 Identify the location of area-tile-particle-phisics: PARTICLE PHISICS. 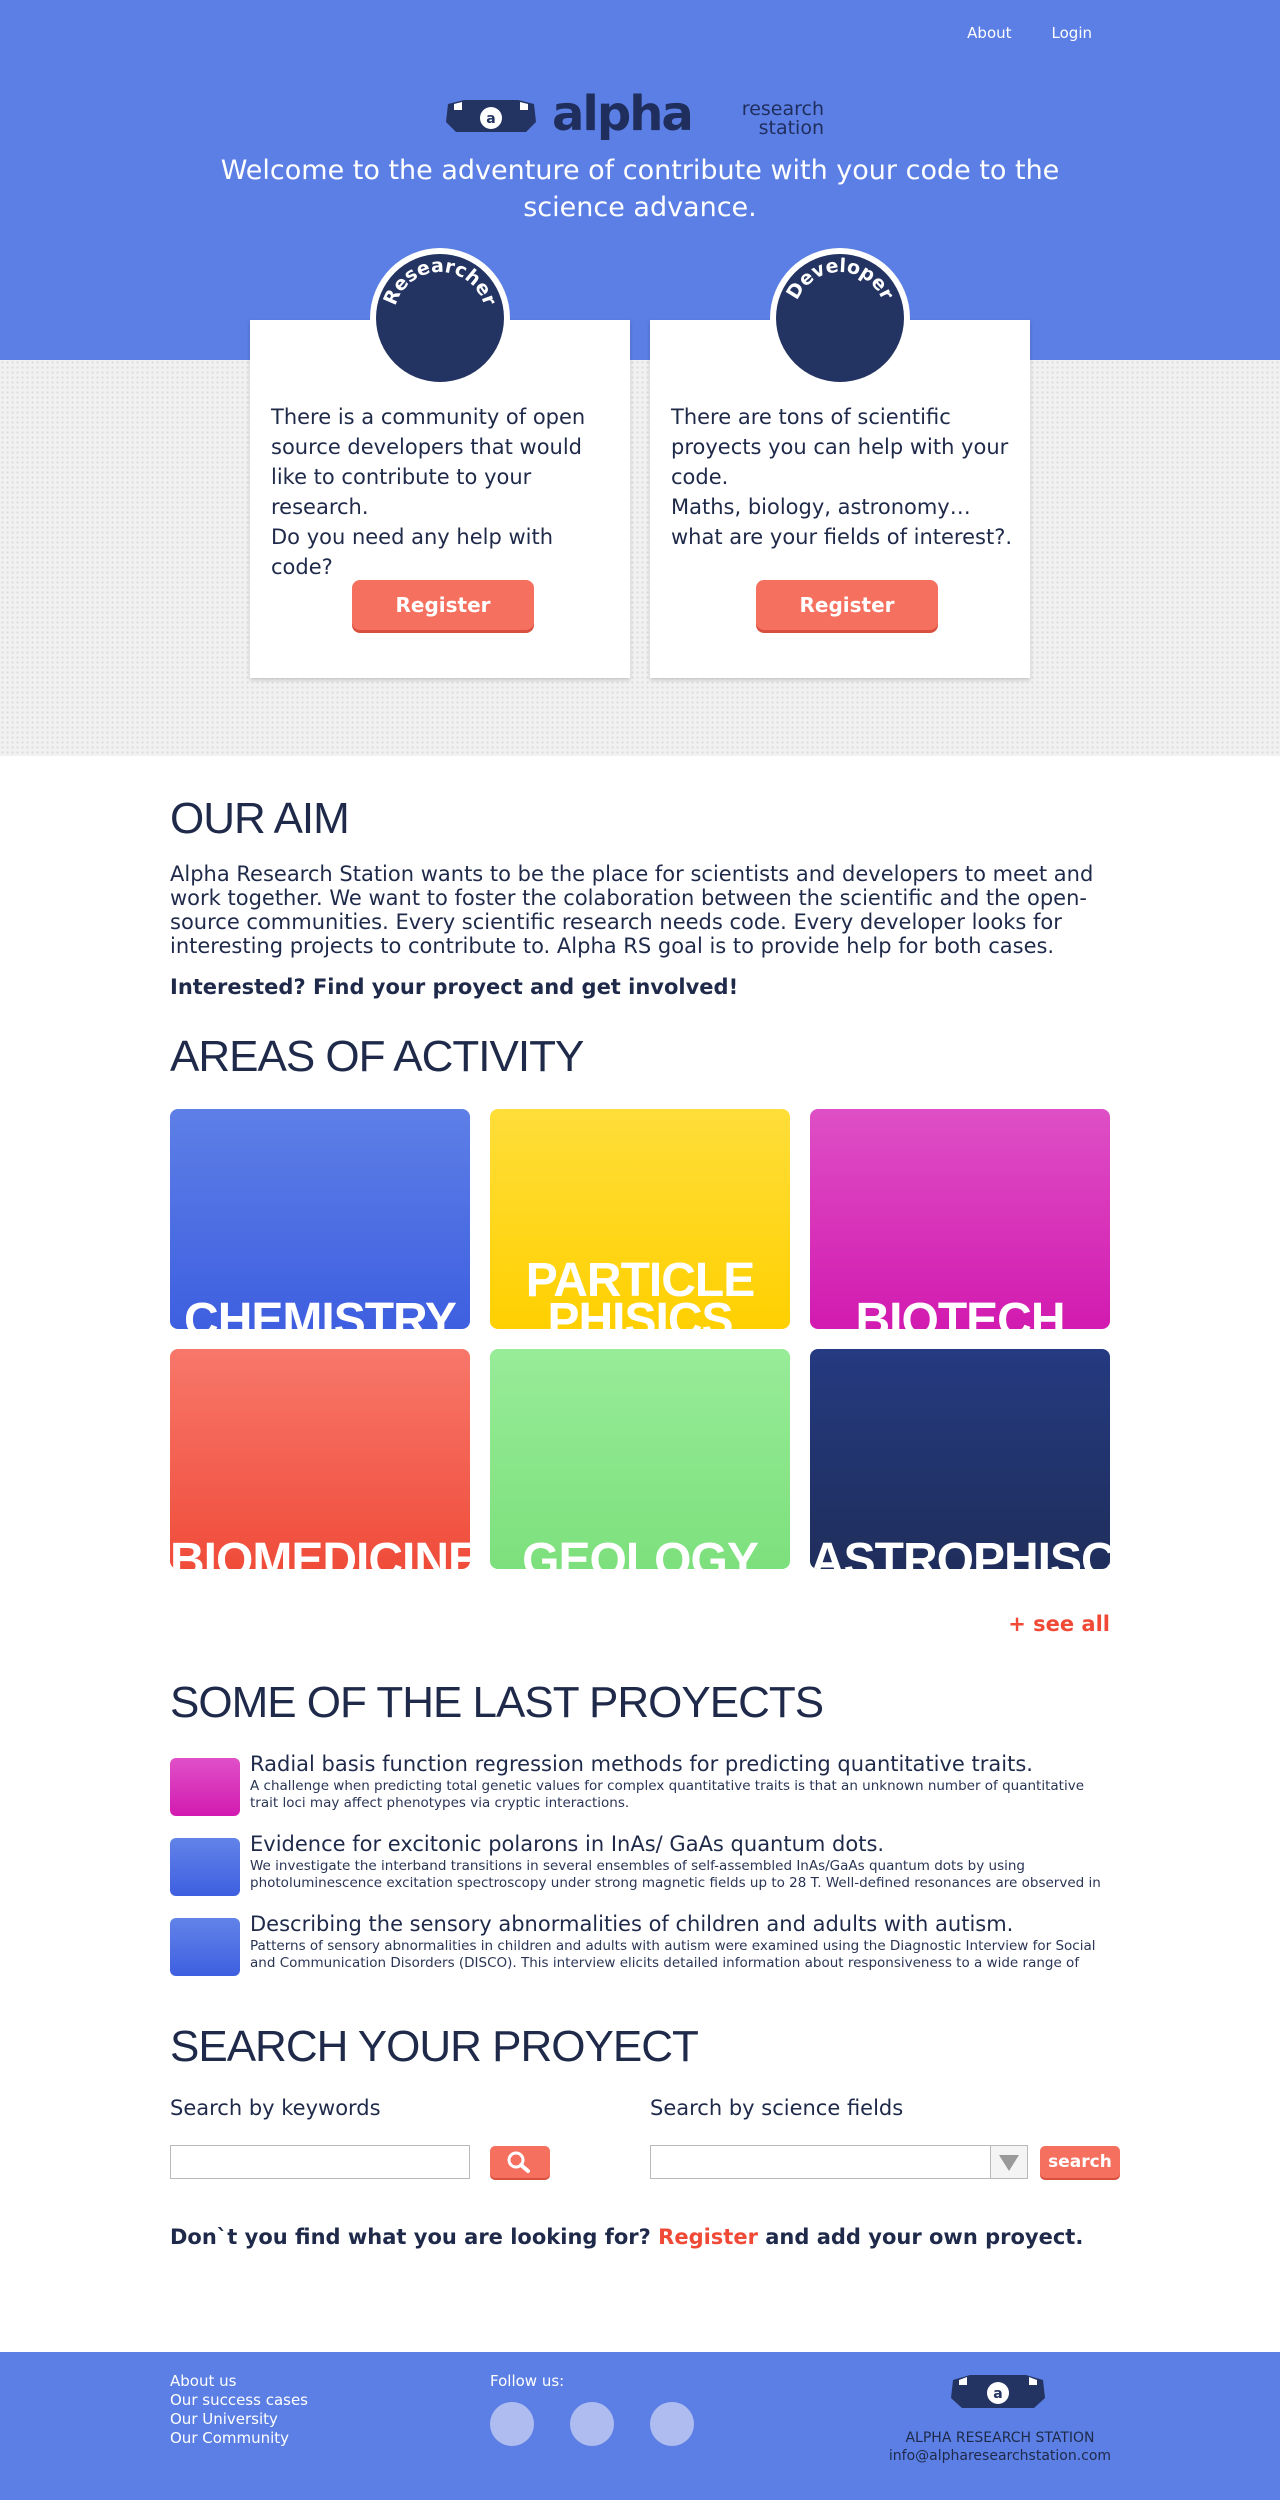
(640, 1219).